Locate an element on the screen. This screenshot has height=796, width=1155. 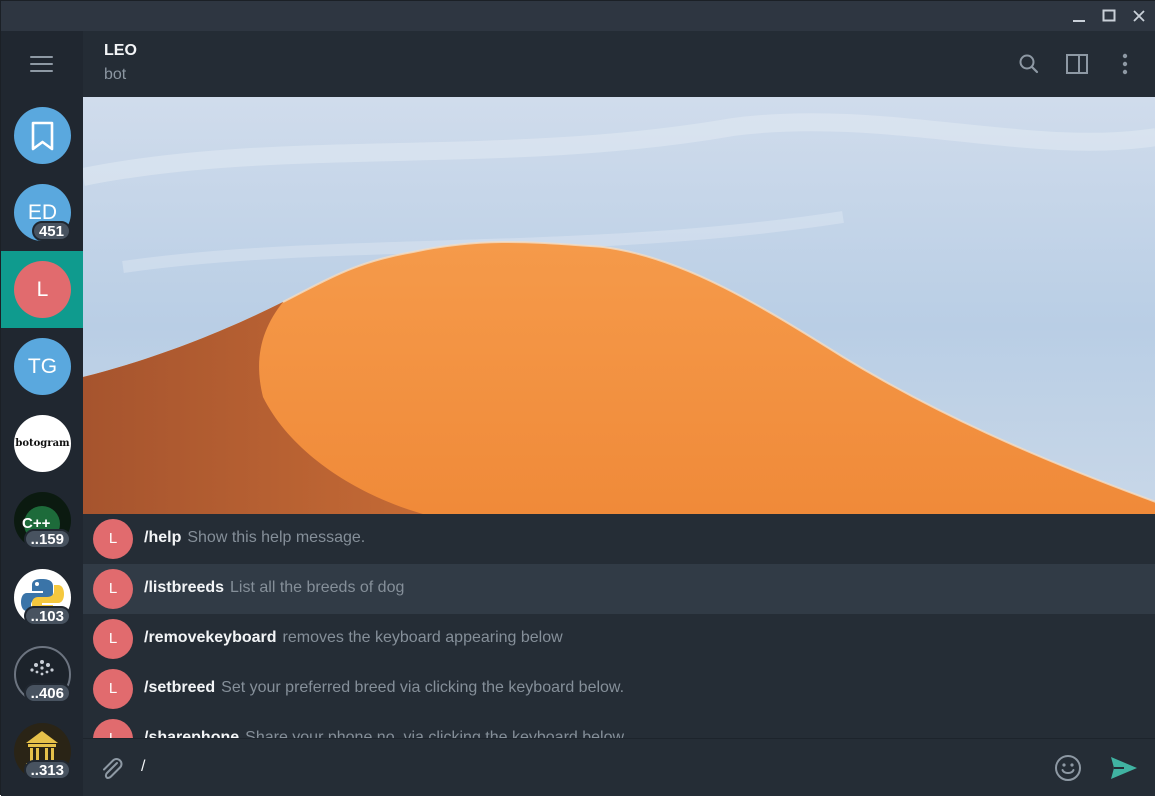
command-name: /removekeyboard is located at coordinates (210, 637).